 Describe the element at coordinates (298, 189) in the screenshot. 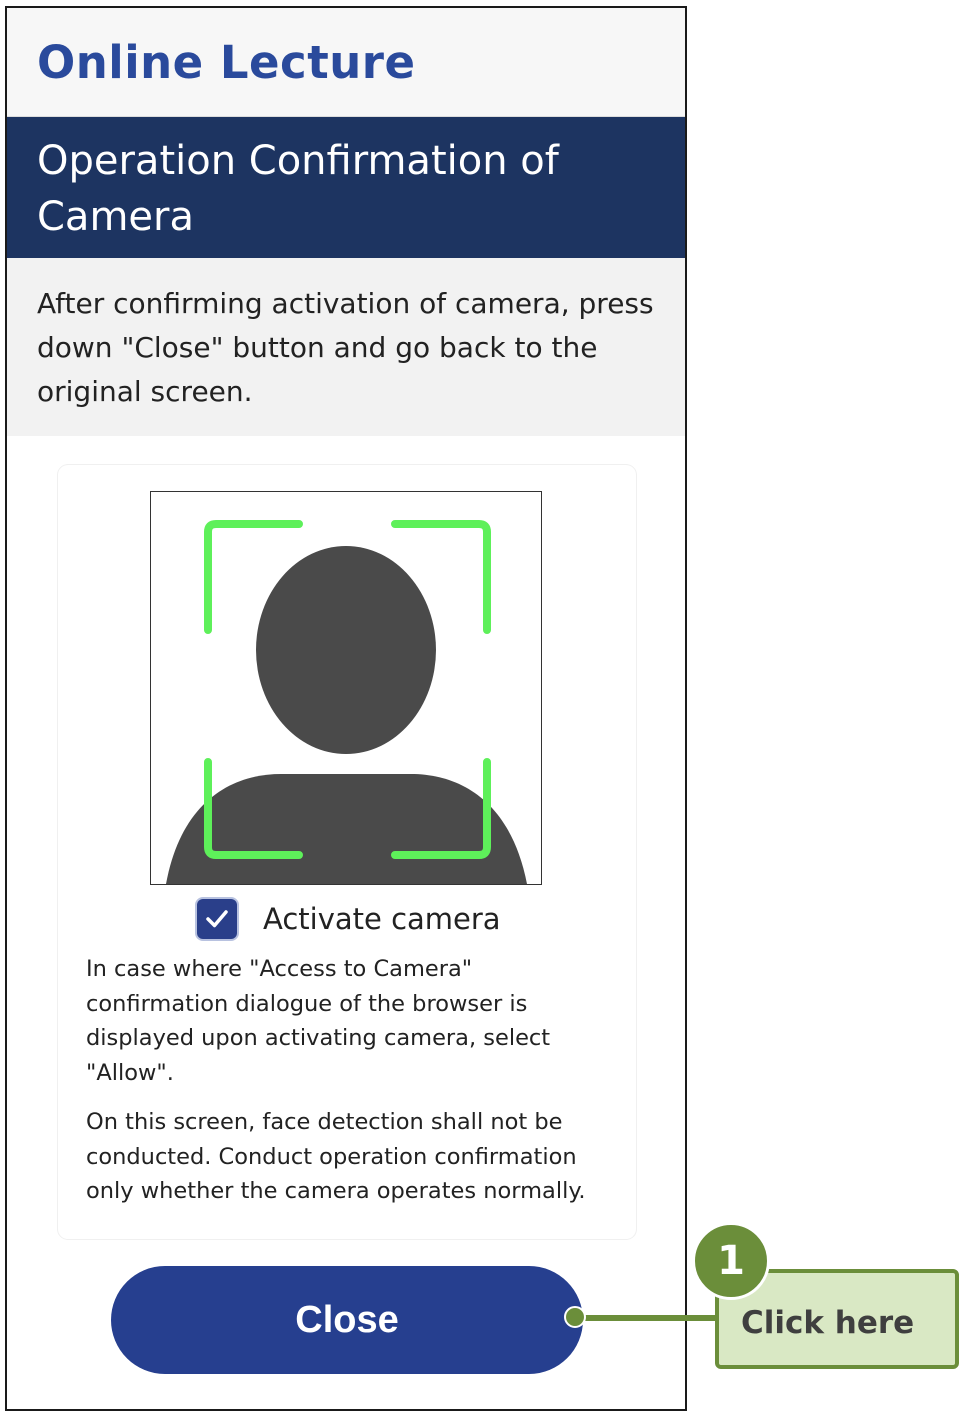

I see `section-title: Operation Confirmation of Camera` at that location.